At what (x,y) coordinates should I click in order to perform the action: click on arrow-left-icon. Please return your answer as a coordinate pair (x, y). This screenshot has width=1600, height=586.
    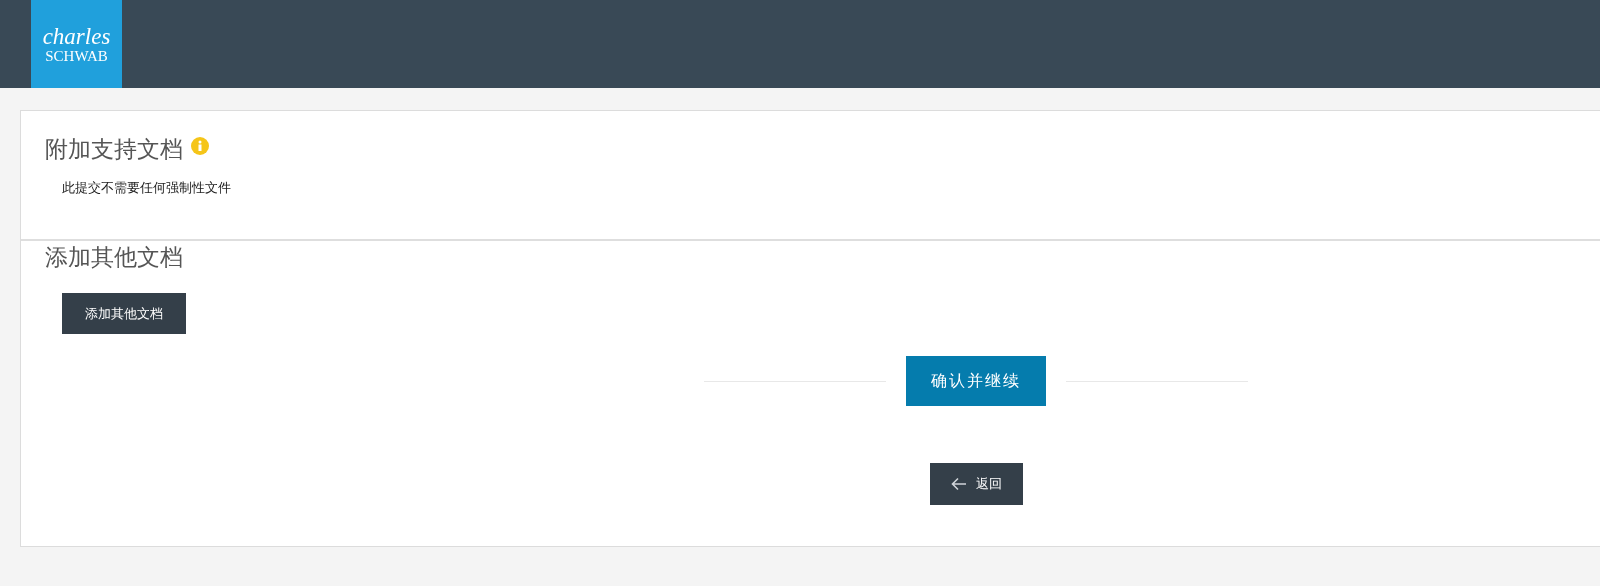
    Looking at the image, I should click on (958, 484).